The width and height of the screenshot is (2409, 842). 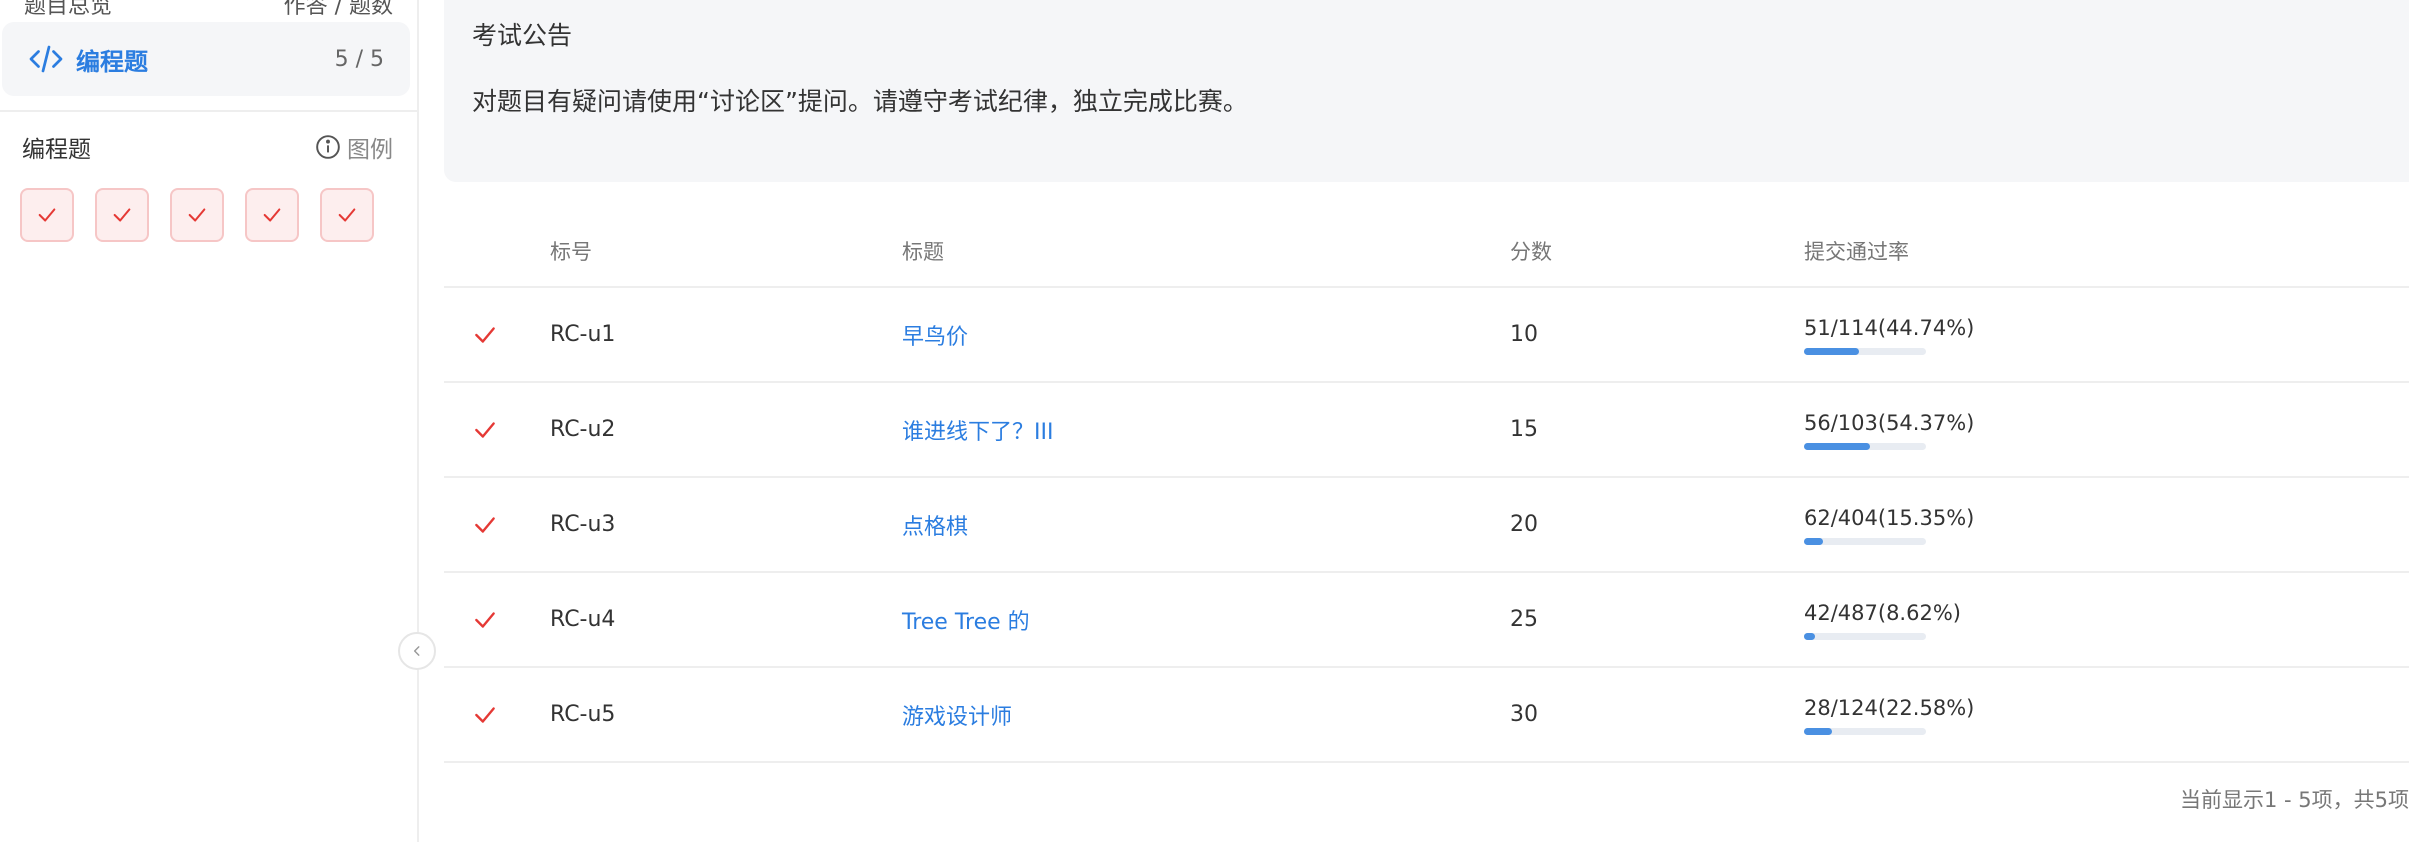 What do you see at coordinates (1426, 335) in the screenshot?
I see `table-row: RC-u1 早鸟价 10 51/114(44.74%)` at bounding box center [1426, 335].